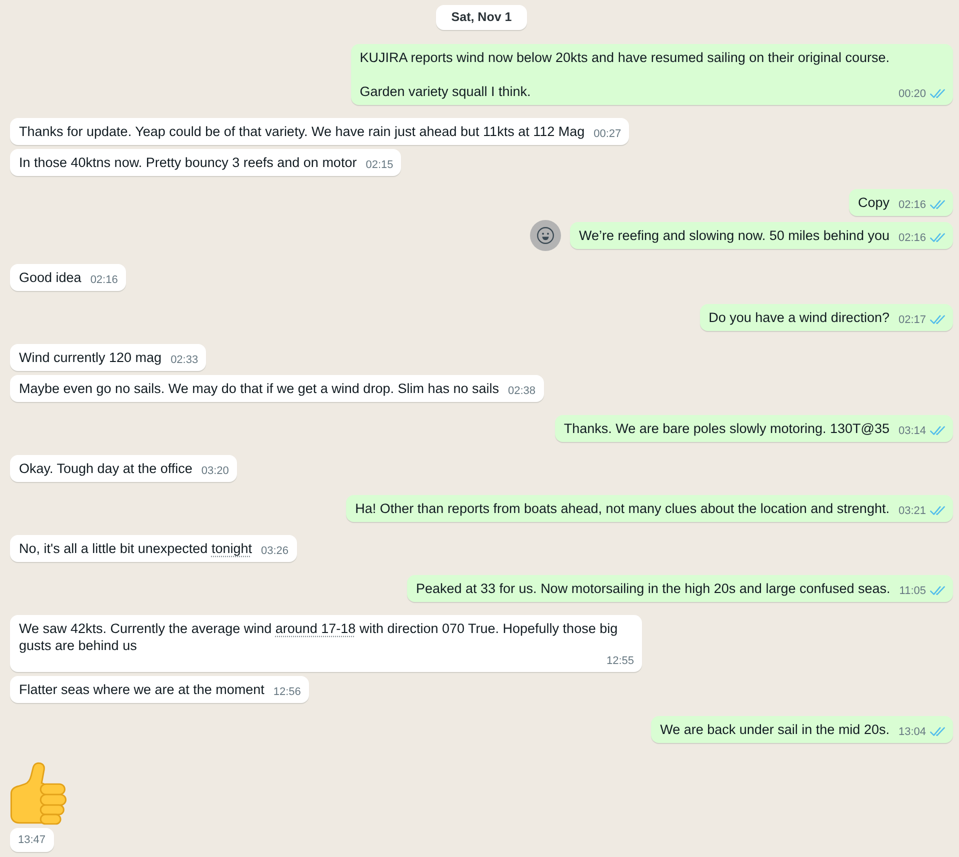 Image resolution: width=959 pixels, height=857 pixels. I want to click on thumbs-up-icon, so click(38, 793).